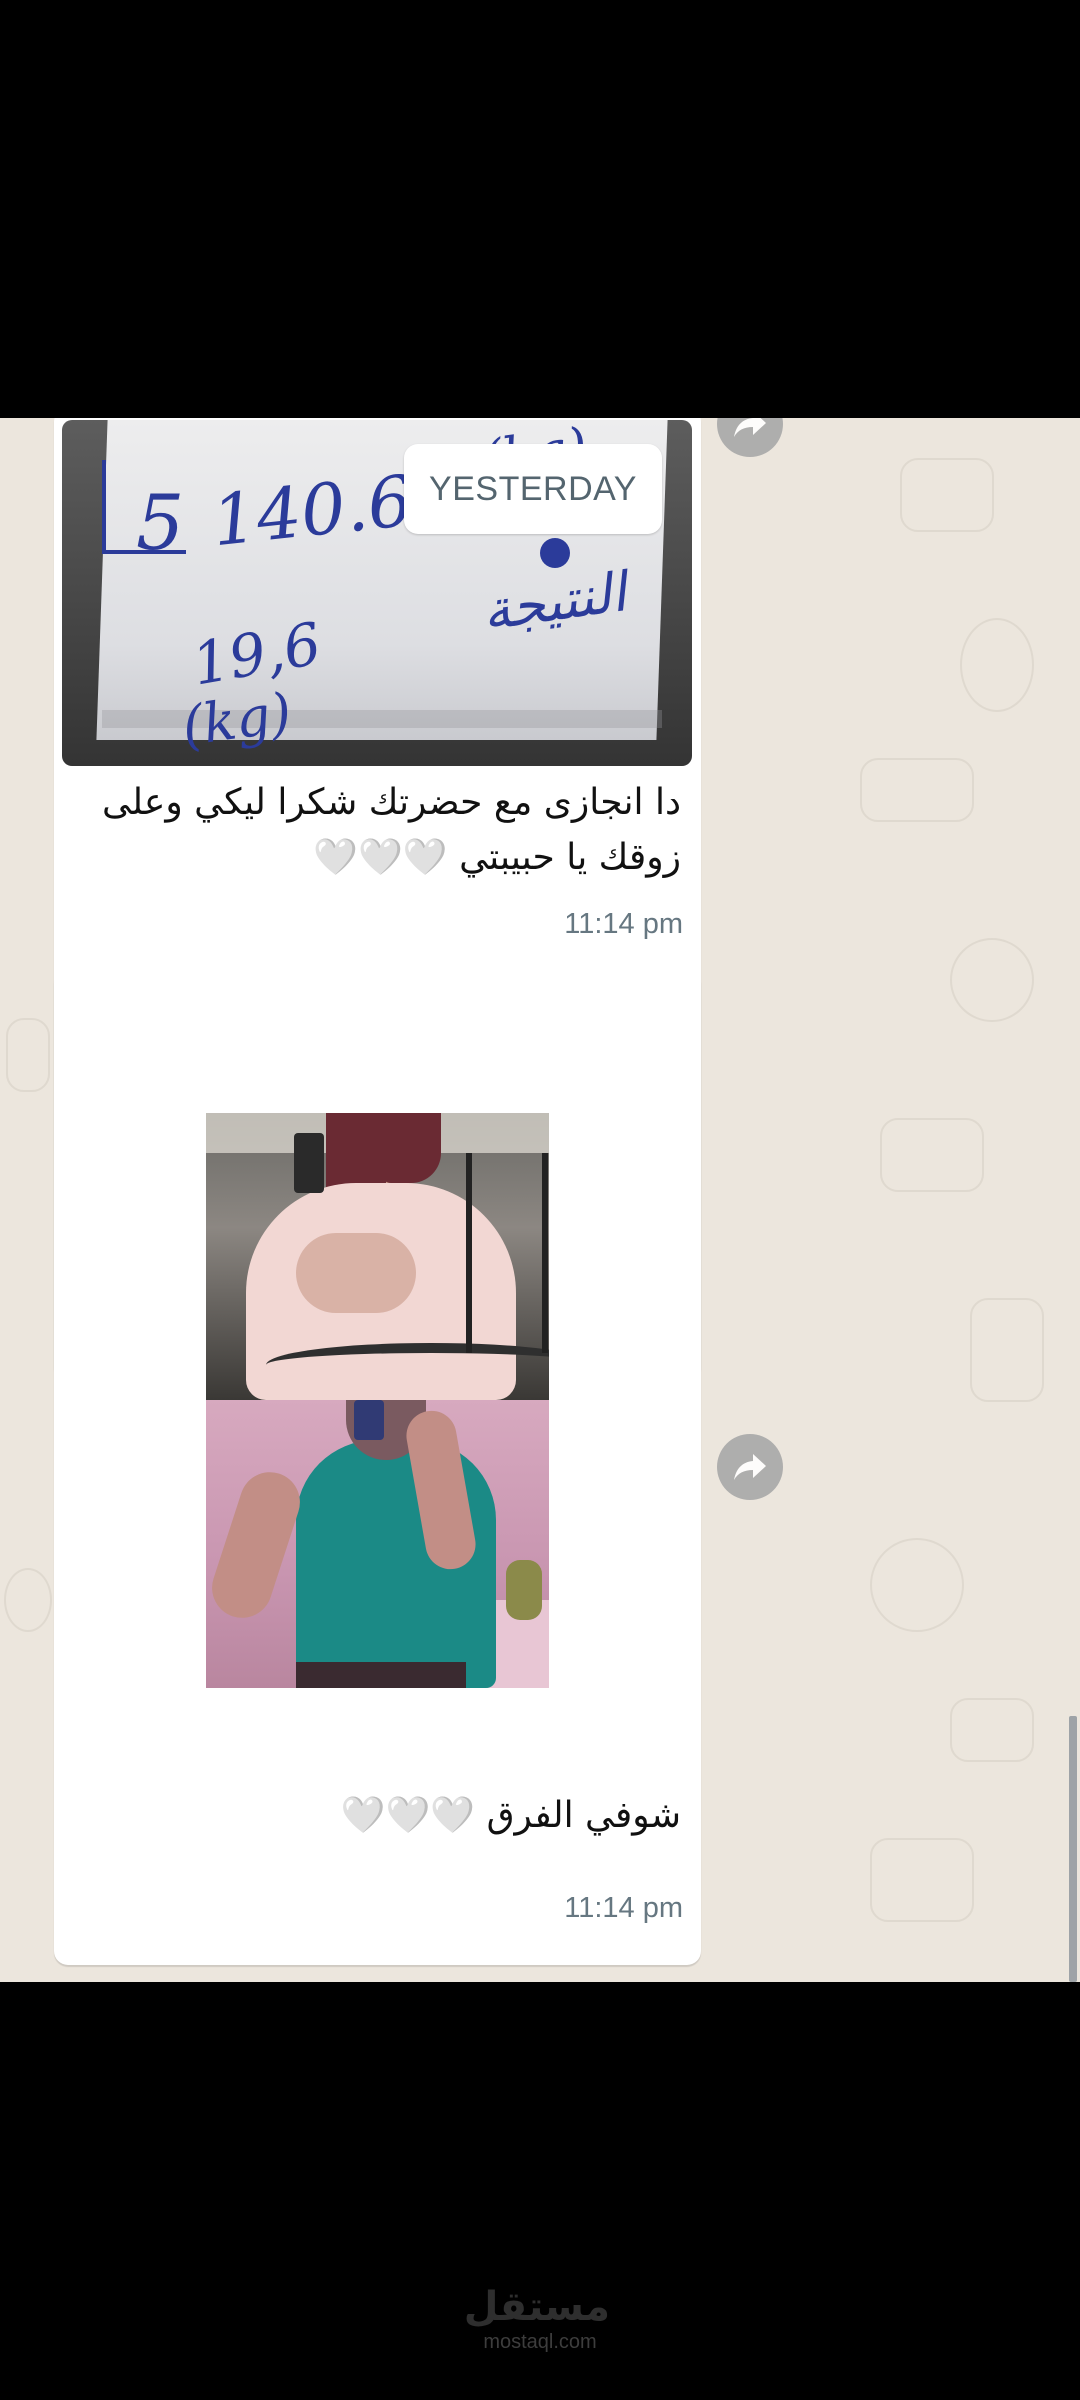  I want to click on before-photo, so click(377, 1256).